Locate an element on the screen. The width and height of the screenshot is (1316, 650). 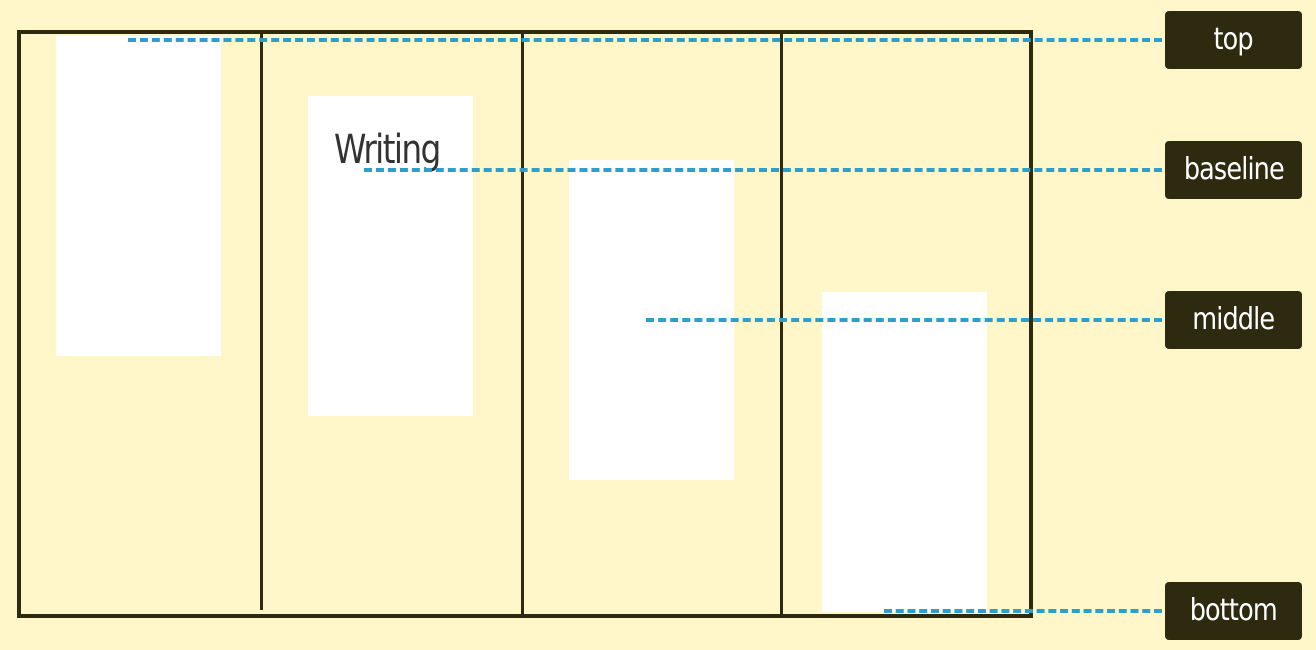
sample-word: Writing is located at coordinates (387, 150).